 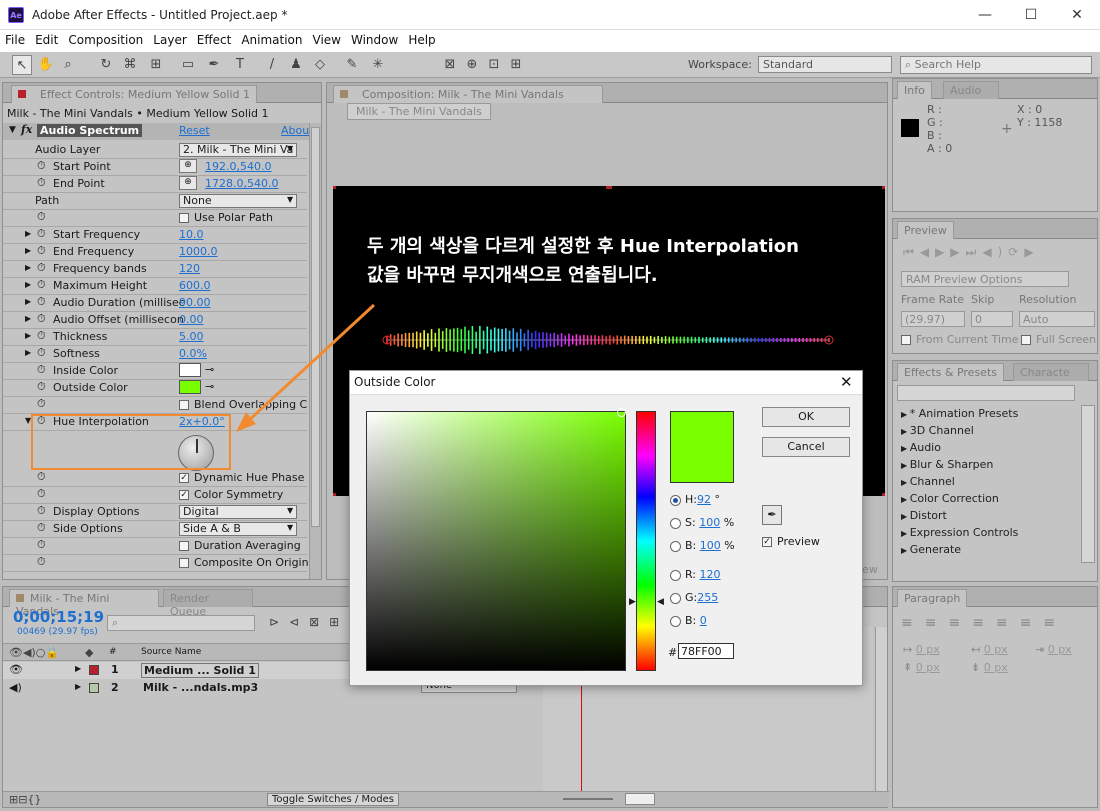 What do you see at coordinates (1057, 319) in the screenshot?
I see `resolution-select: Auto` at bounding box center [1057, 319].